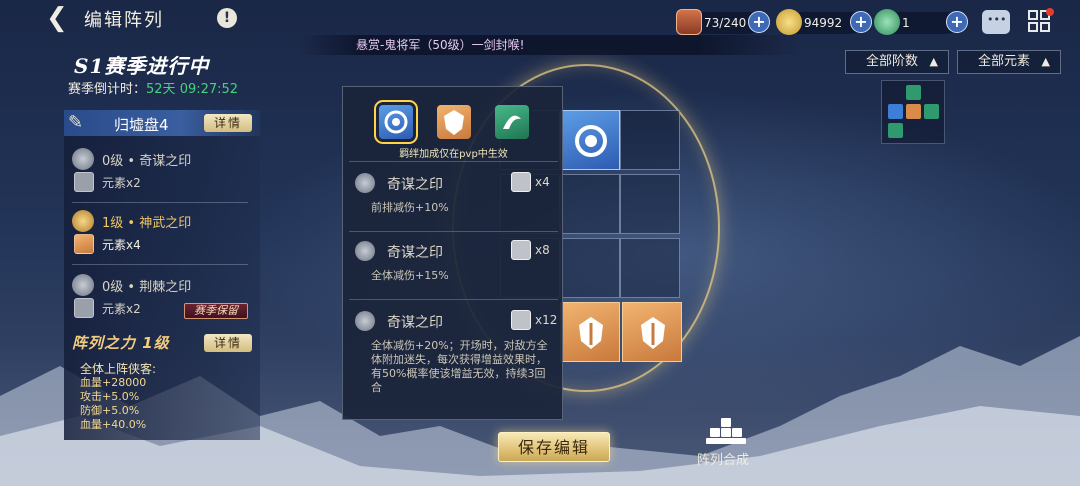  Describe the element at coordinates (121, 245) in the screenshot. I see `seal-element: 元素x4` at that location.